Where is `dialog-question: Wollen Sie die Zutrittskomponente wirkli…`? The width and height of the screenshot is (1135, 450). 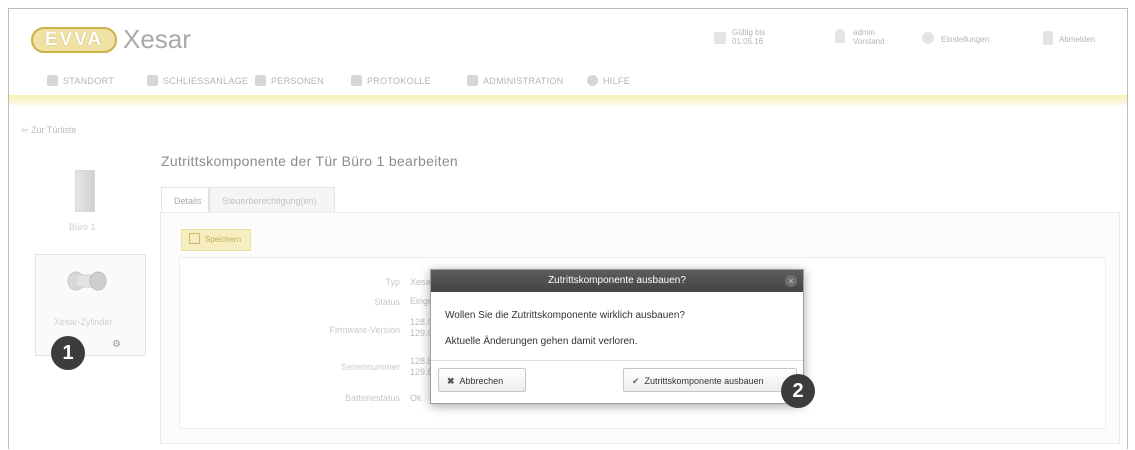 dialog-question: Wollen Sie die Zutrittskomponente wirkli… is located at coordinates (565, 315).